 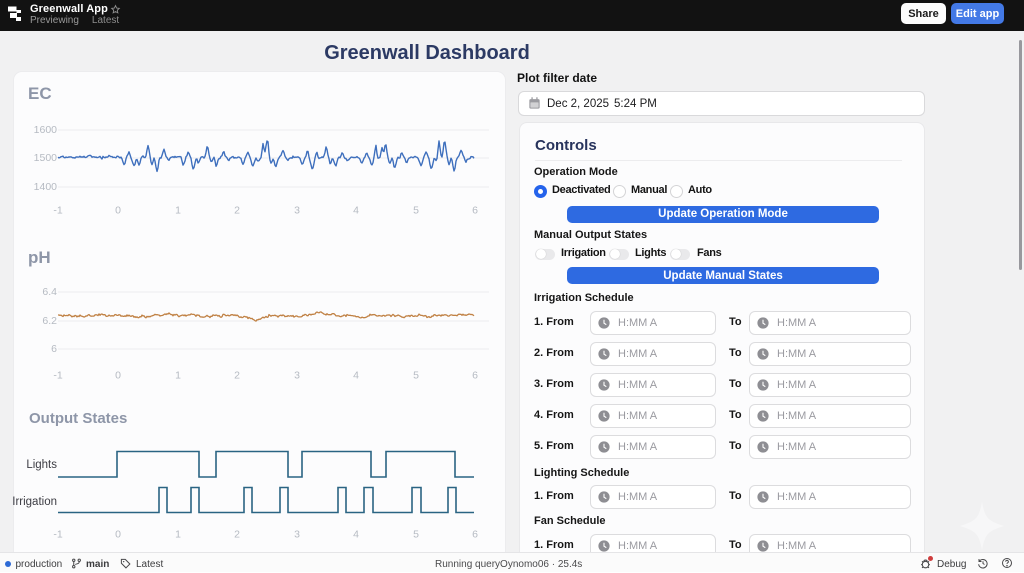 I want to click on svg-text: 1400, so click(x=46, y=187).